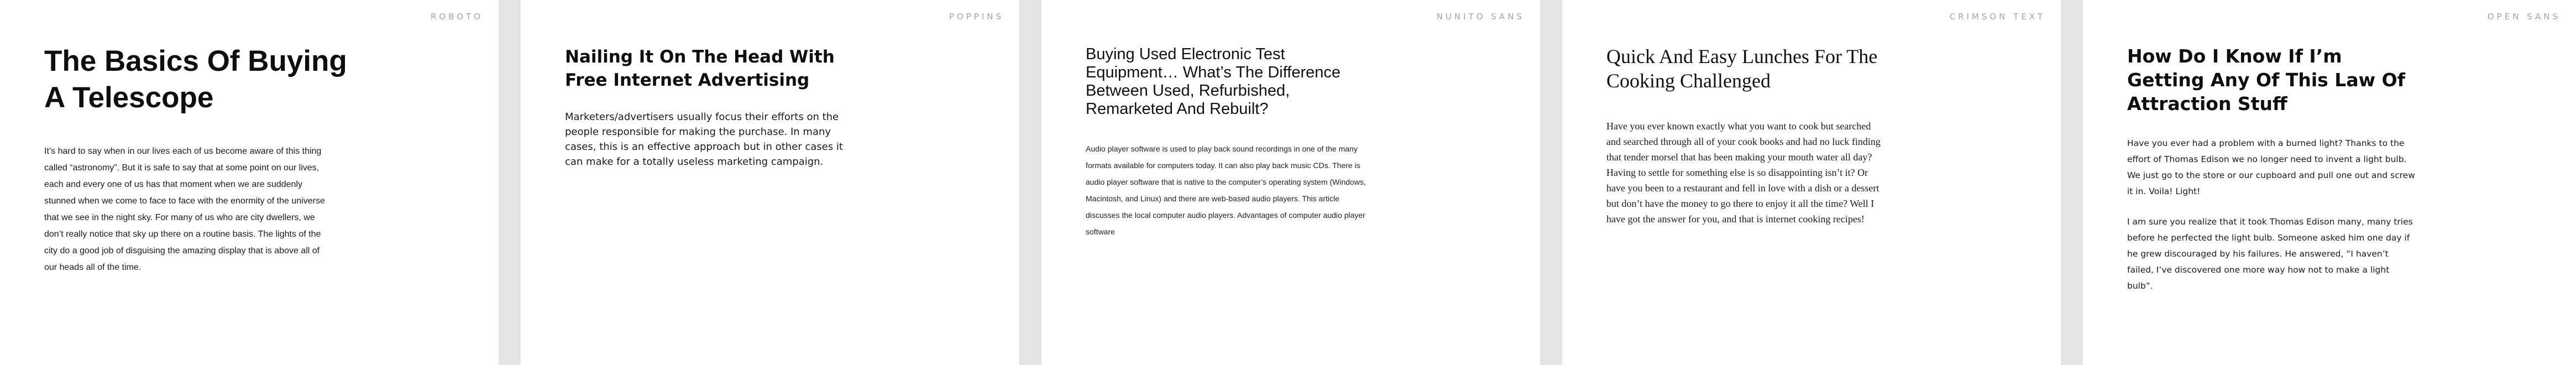  Describe the element at coordinates (976, 17) in the screenshot. I see `font-label: POPPINS` at that location.